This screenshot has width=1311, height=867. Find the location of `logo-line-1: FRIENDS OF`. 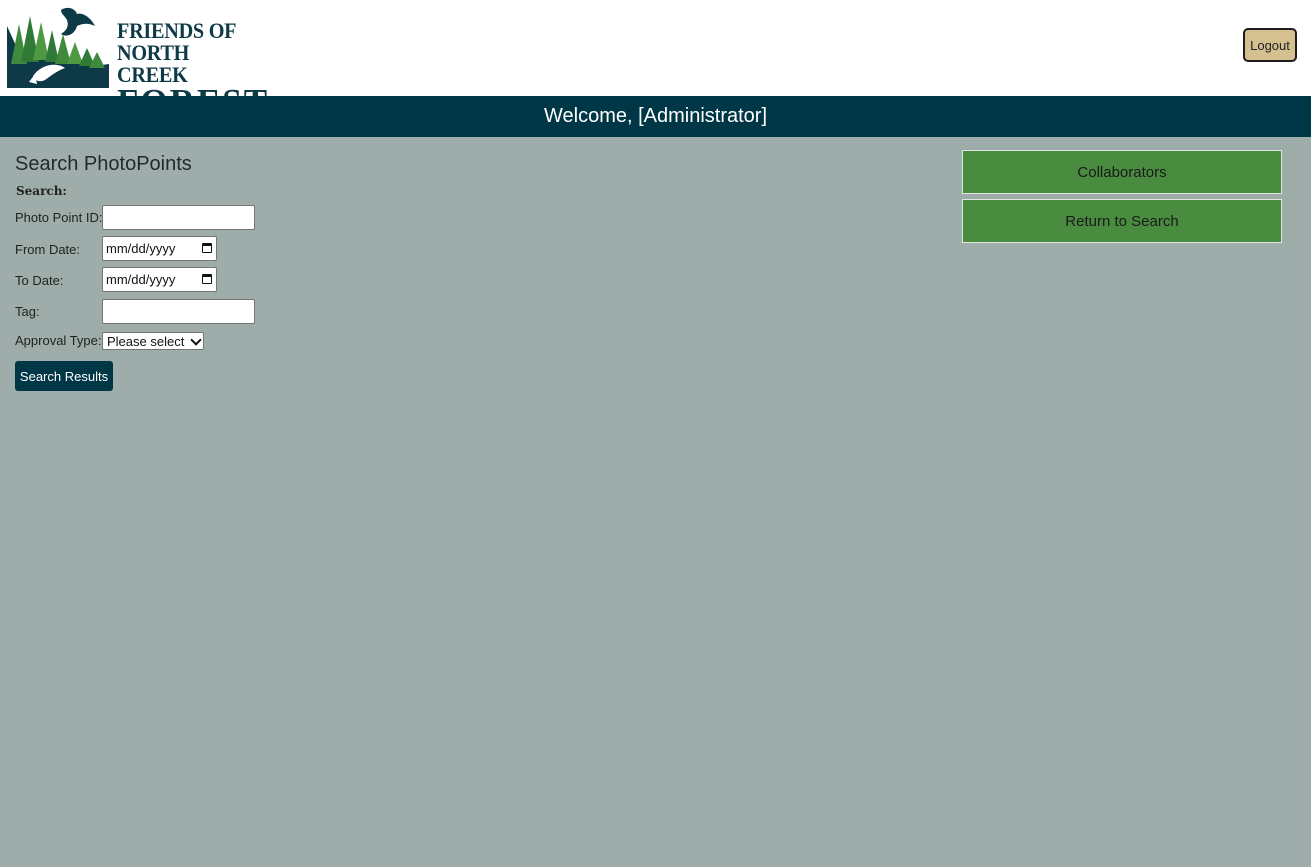

logo-line-1: FRIENDS OF is located at coordinates (177, 30).